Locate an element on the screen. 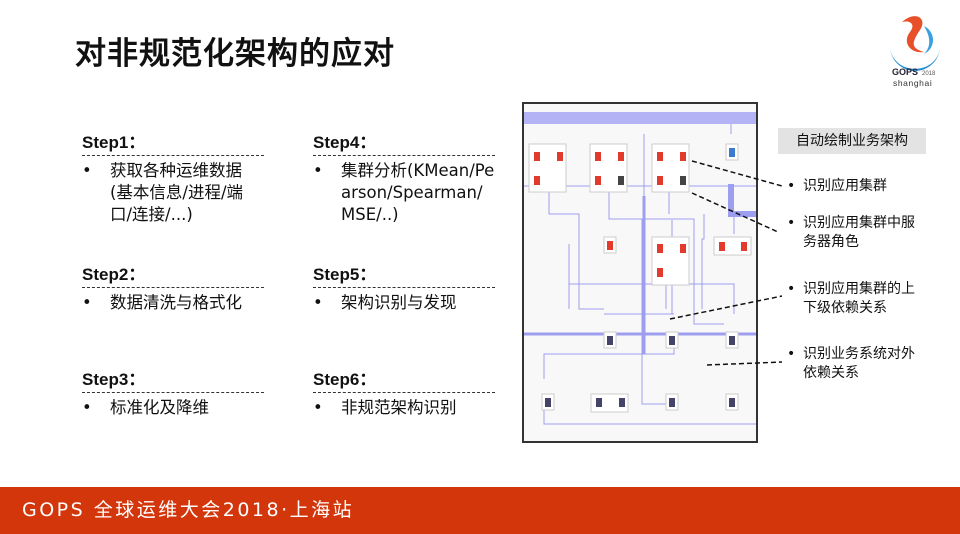  step-heading: Step4： is located at coordinates (404, 142).